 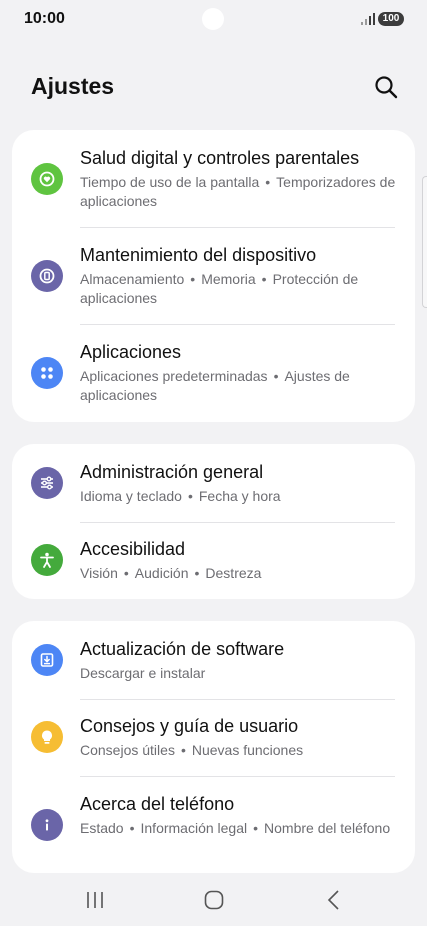 I want to click on back-button, so click(x=334, y=900).